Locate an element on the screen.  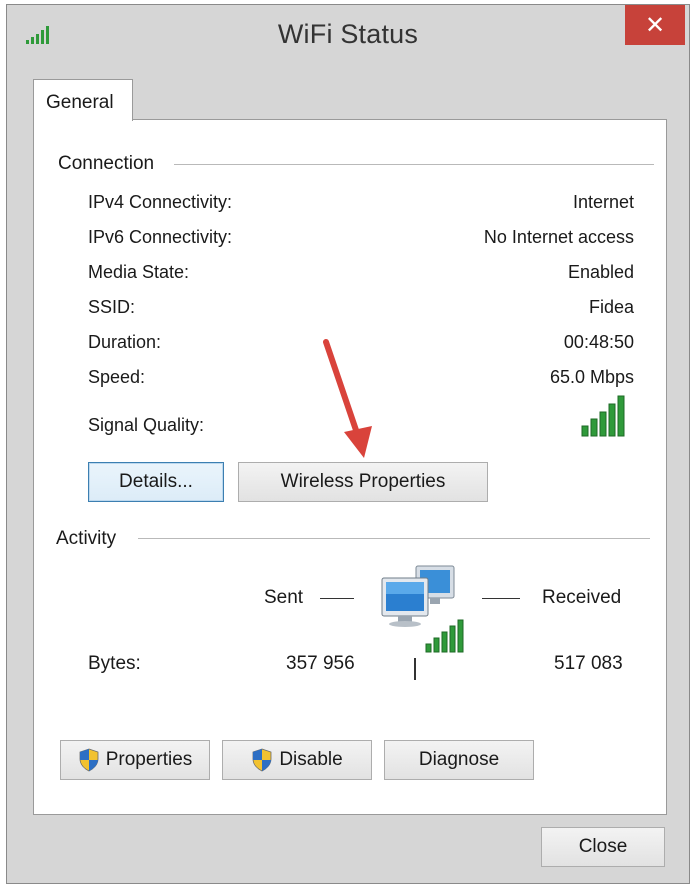
close-window-button: ✕ is located at coordinates (655, 25).